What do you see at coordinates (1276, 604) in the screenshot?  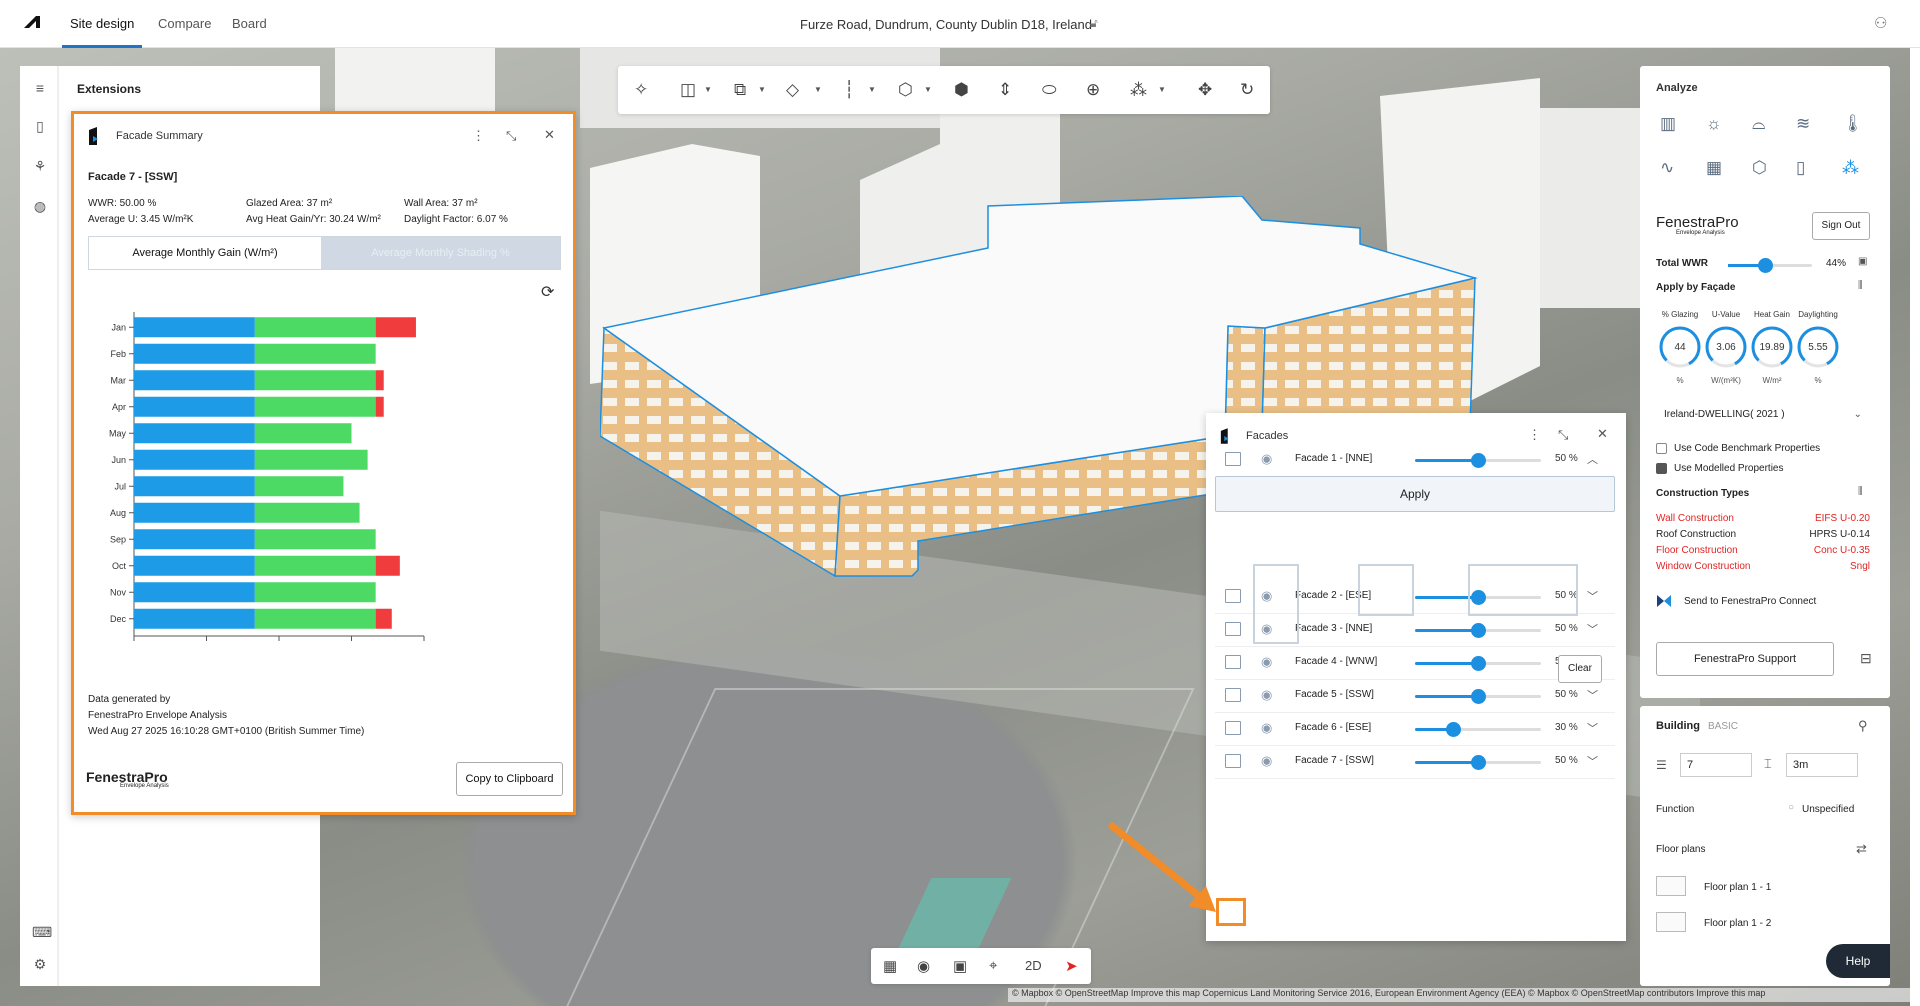 I see `window-type-tall` at bounding box center [1276, 604].